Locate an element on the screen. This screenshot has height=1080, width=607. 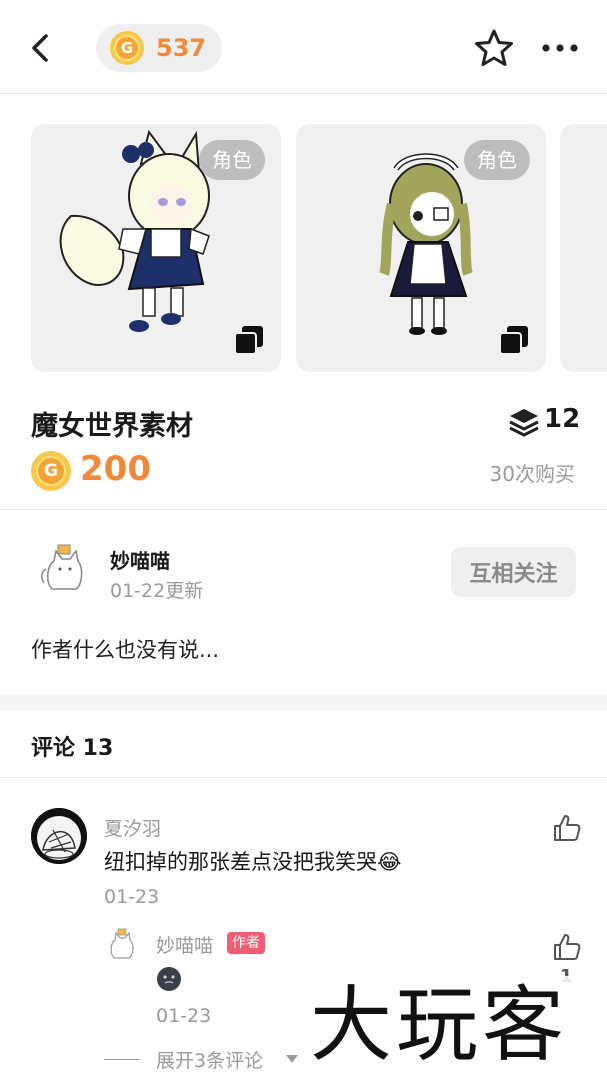
author-badge: 作者 is located at coordinates (246, 943).